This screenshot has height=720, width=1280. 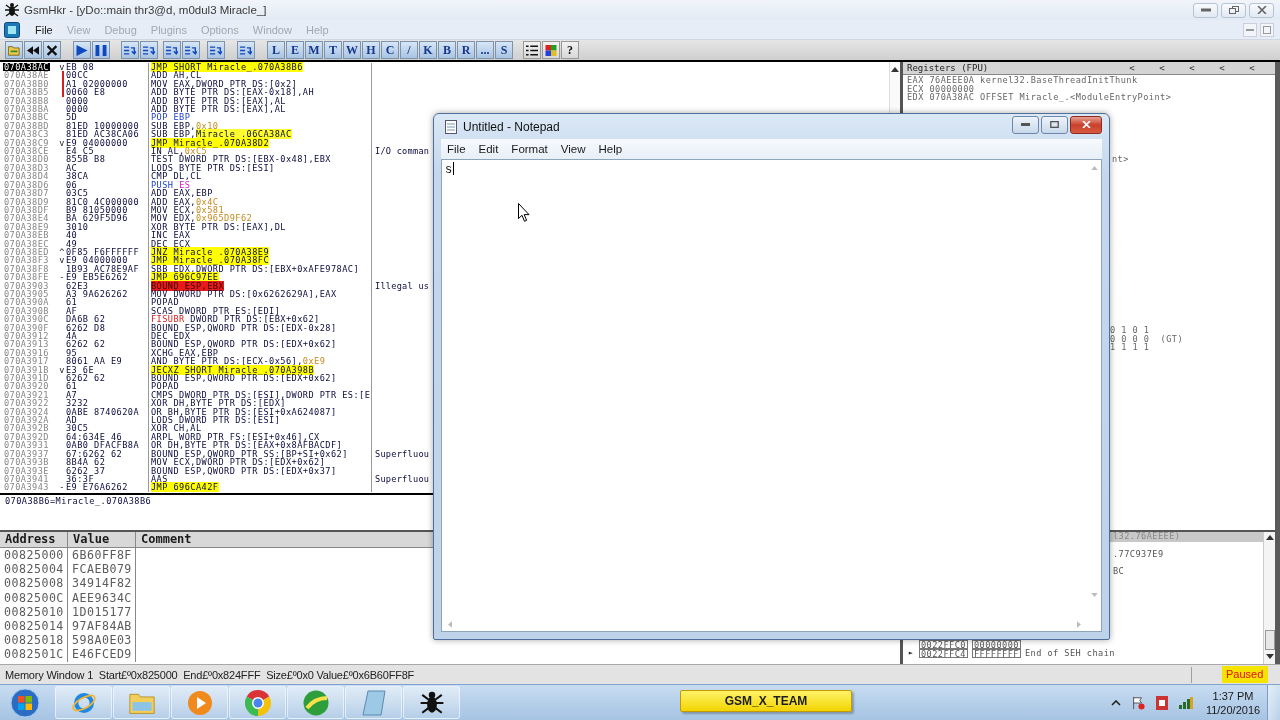 I want to click on toolbar-button: R, so click(x=466, y=50).